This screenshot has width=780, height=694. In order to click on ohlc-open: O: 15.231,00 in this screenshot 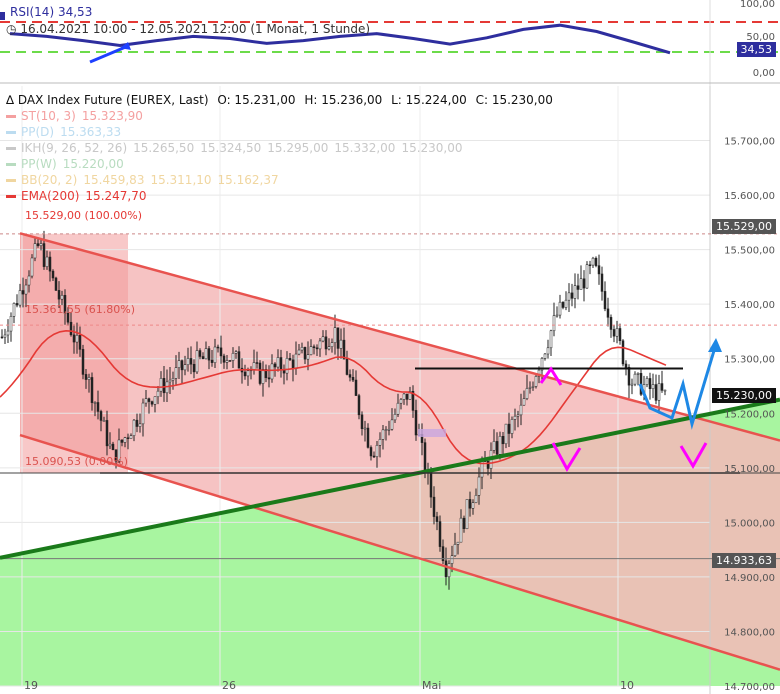, I will do `click(256, 100)`.